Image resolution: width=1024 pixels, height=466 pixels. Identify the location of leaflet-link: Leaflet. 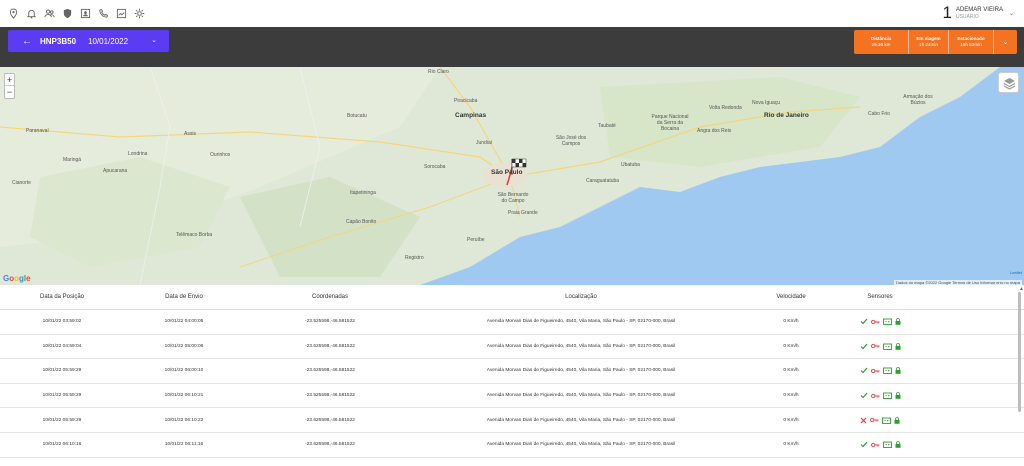
(1016, 272).